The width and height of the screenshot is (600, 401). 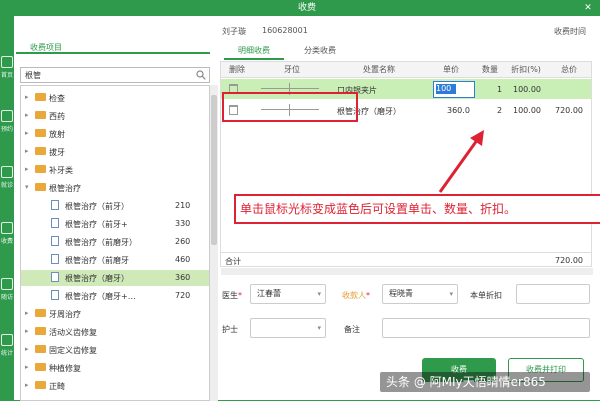 What do you see at coordinates (115, 170) in the screenshot?
I see `tree-item: ▸ 补牙类` at bounding box center [115, 170].